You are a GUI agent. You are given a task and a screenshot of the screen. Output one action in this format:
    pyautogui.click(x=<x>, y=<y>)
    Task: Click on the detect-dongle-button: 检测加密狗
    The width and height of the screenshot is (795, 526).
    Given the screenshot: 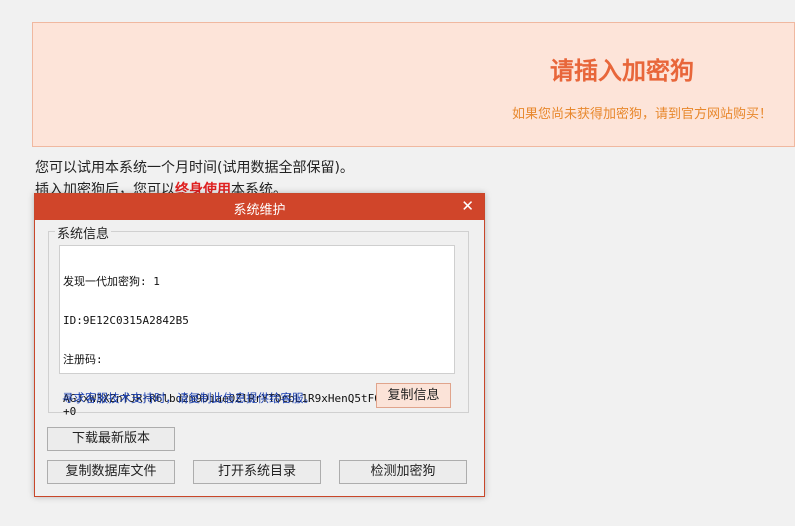 What is the action you would take?
    pyautogui.click(x=403, y=472)
    